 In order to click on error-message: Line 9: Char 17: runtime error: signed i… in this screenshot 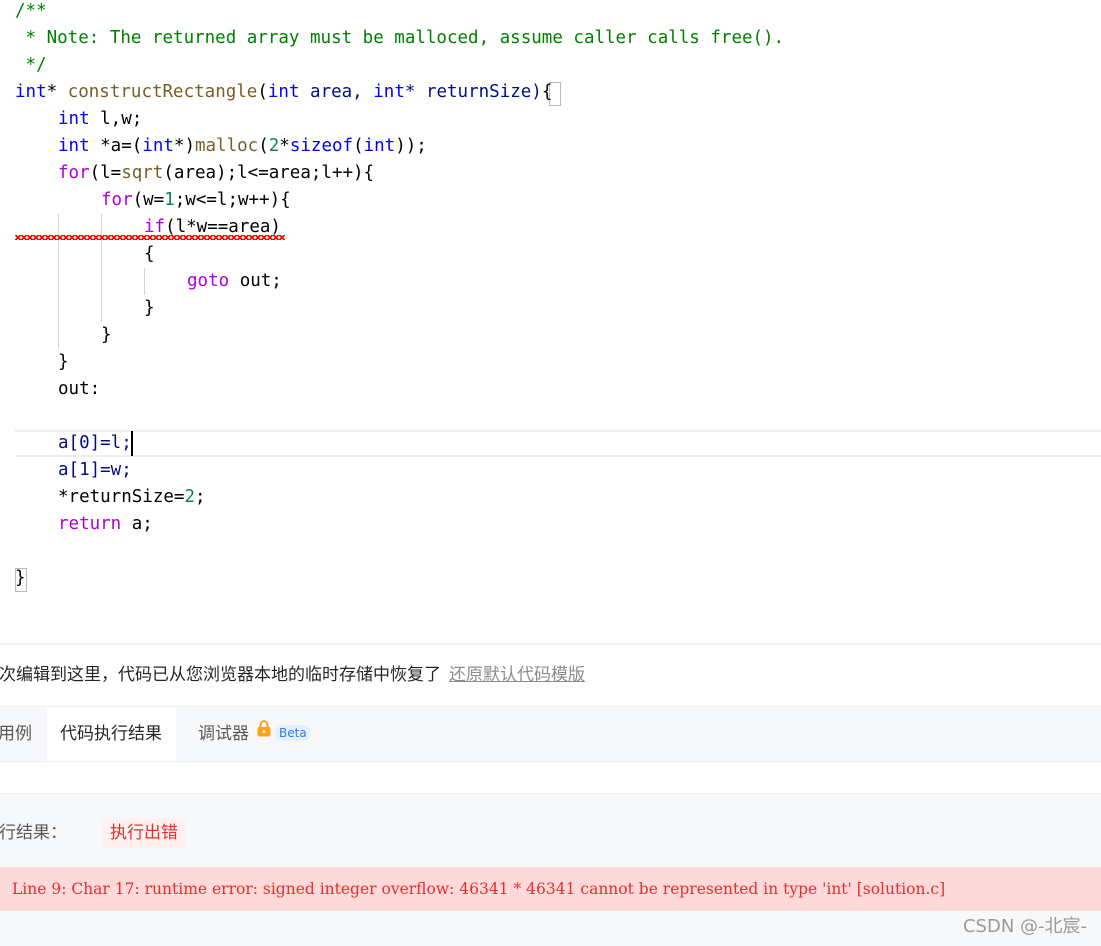, I will do `click(479, 889)`.